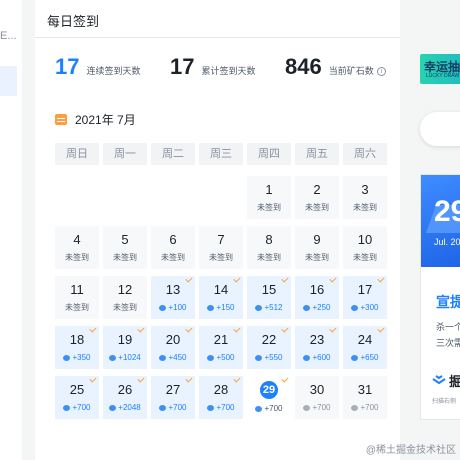  What do you see at coordinates (317, 297) in the screenshot?
I see `calendar-day-cell: 16 +250` at bounding box center [317, 297].